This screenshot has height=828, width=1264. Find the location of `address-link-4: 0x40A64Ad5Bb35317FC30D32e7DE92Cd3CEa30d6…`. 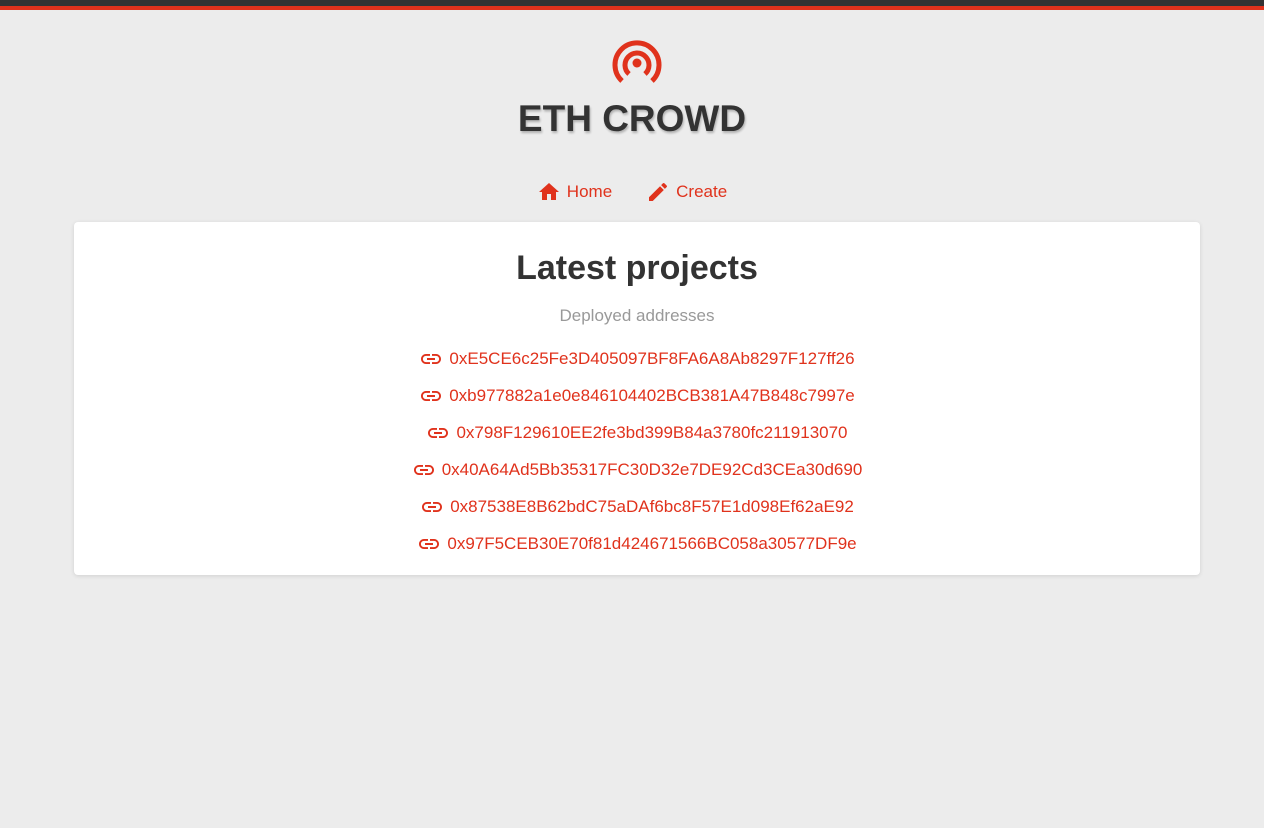

address-link-4: 0x40A64Ad5Bb35317FC30D32e7DE92Cd3CEa30d6… is located at coordinates (637, 470).